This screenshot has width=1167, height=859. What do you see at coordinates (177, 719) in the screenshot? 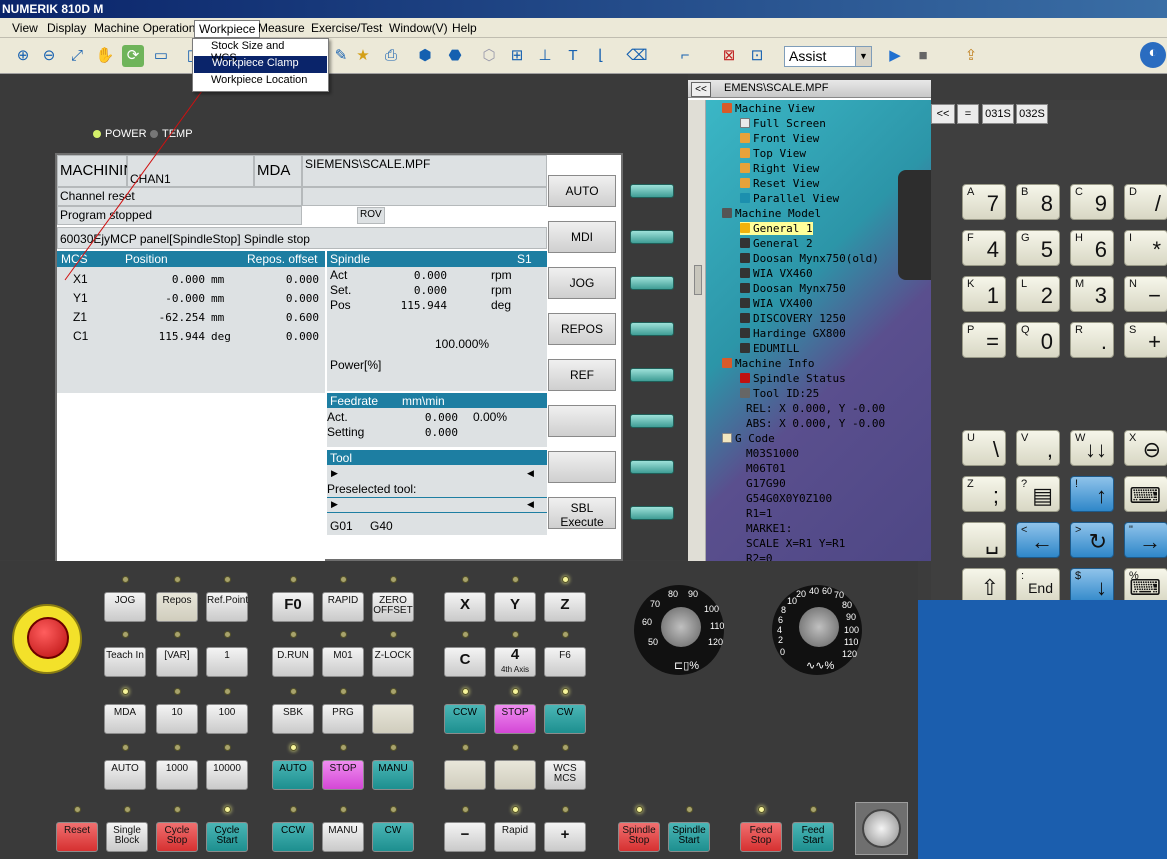
I see `increment-10-button: 10` at bounding box center [177, 719].